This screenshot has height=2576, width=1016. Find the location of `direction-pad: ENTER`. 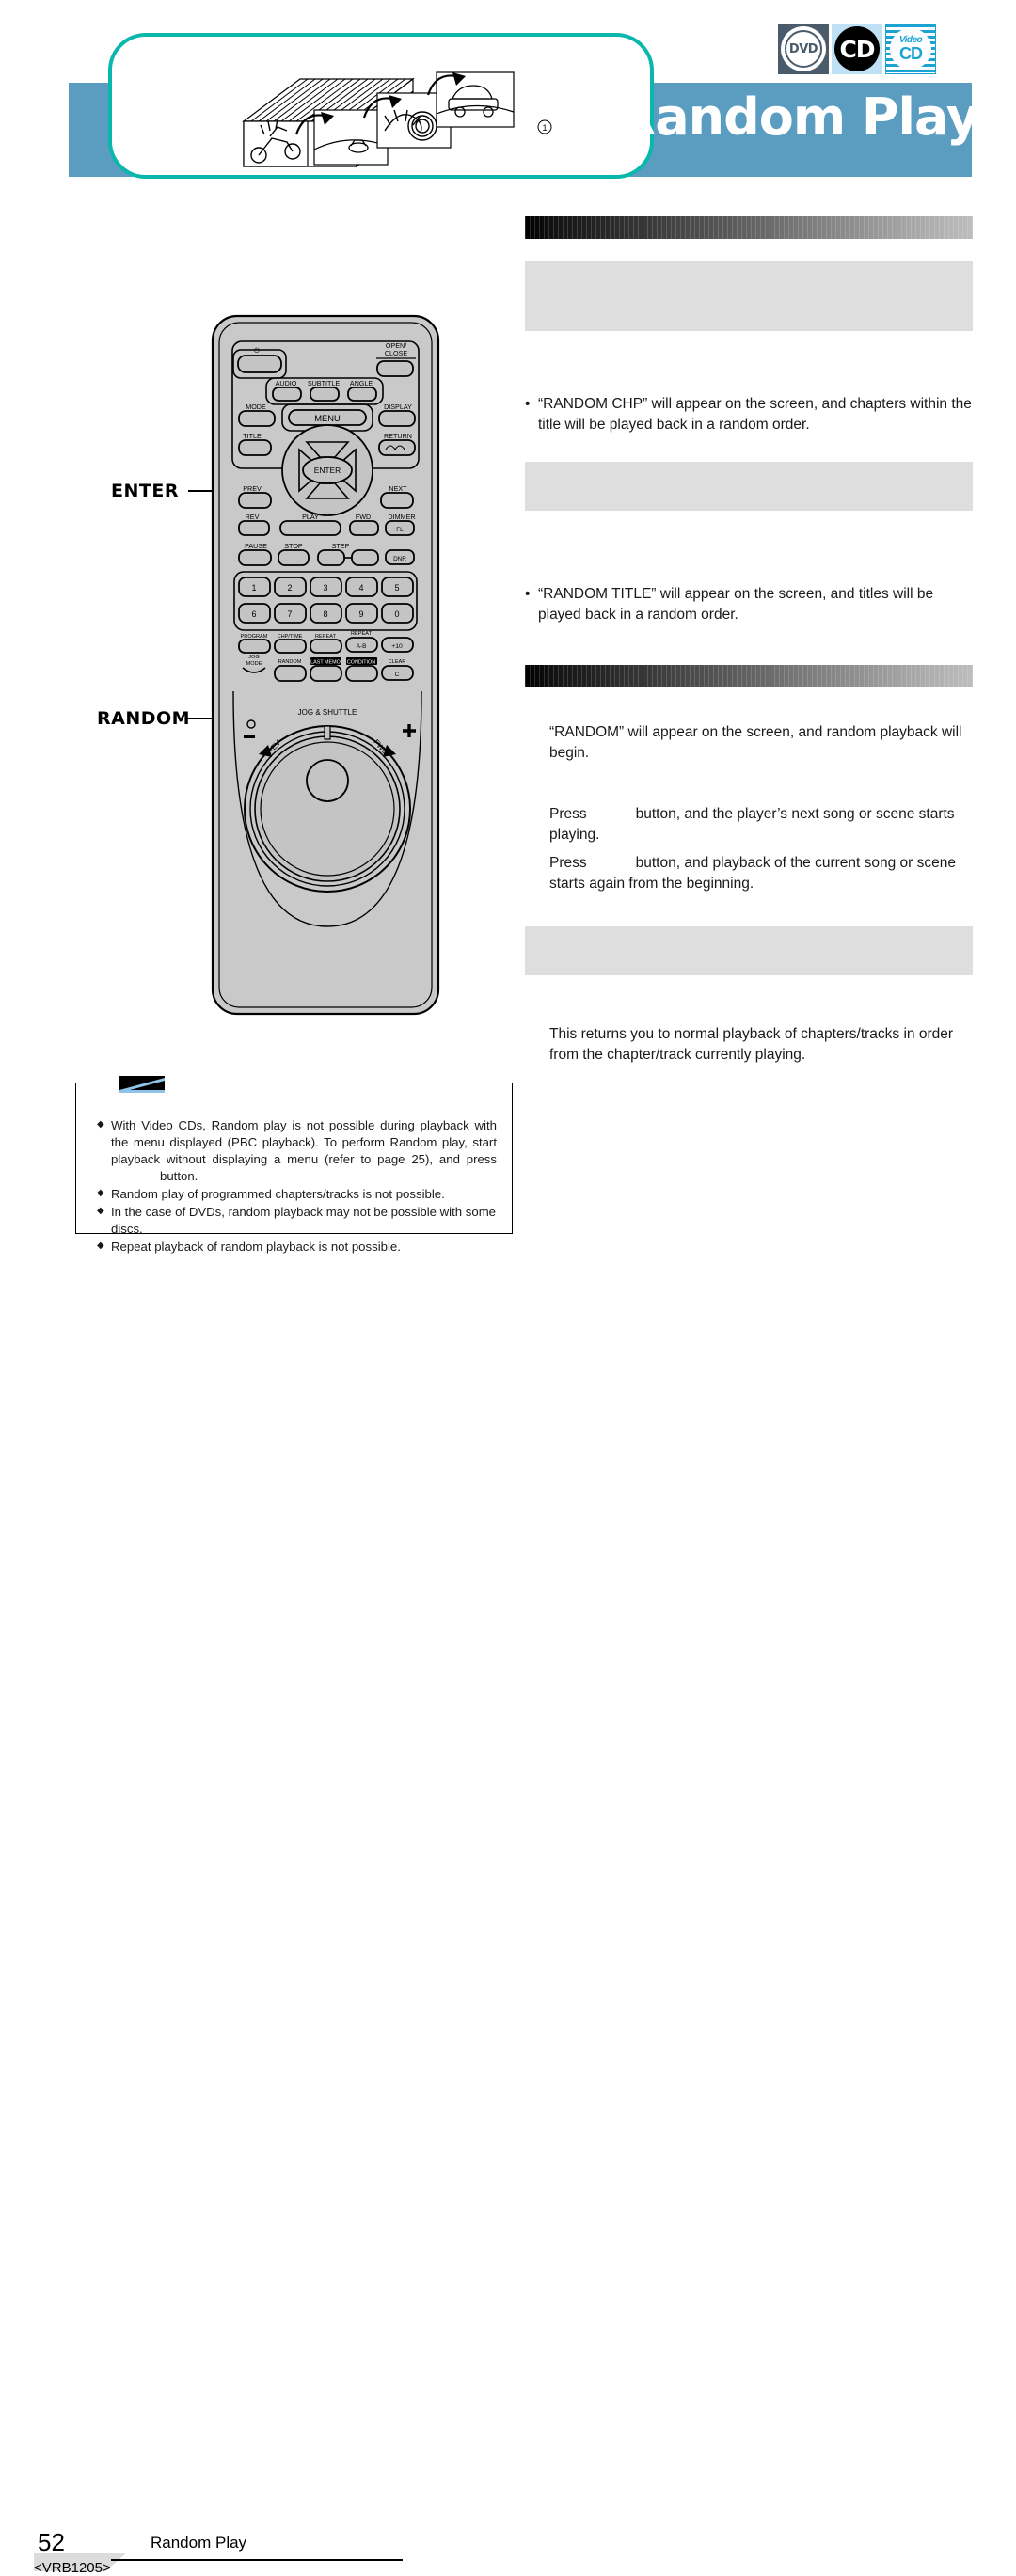

direction-pad: ENTER is located at coordinates (327, 470).